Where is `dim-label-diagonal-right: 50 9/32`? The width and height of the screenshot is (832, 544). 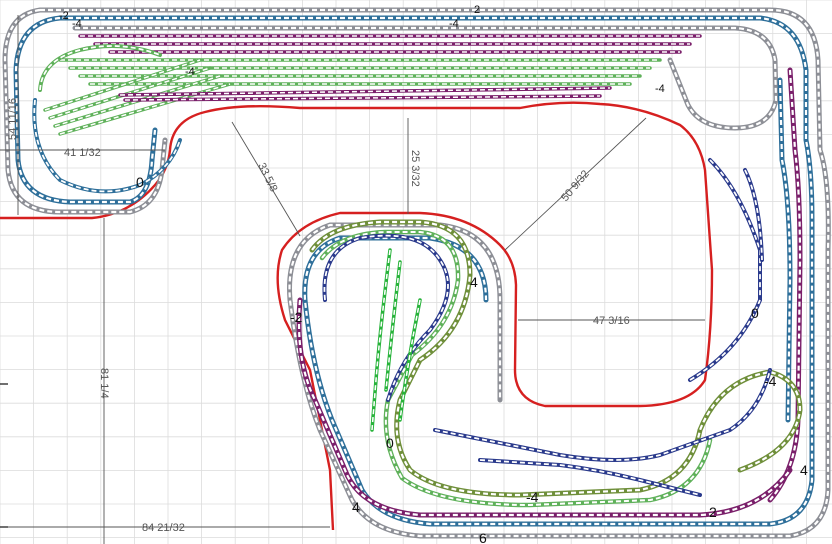 dim-label-diagonal-right: 50 9/32 is located at coordinates (575, 186).